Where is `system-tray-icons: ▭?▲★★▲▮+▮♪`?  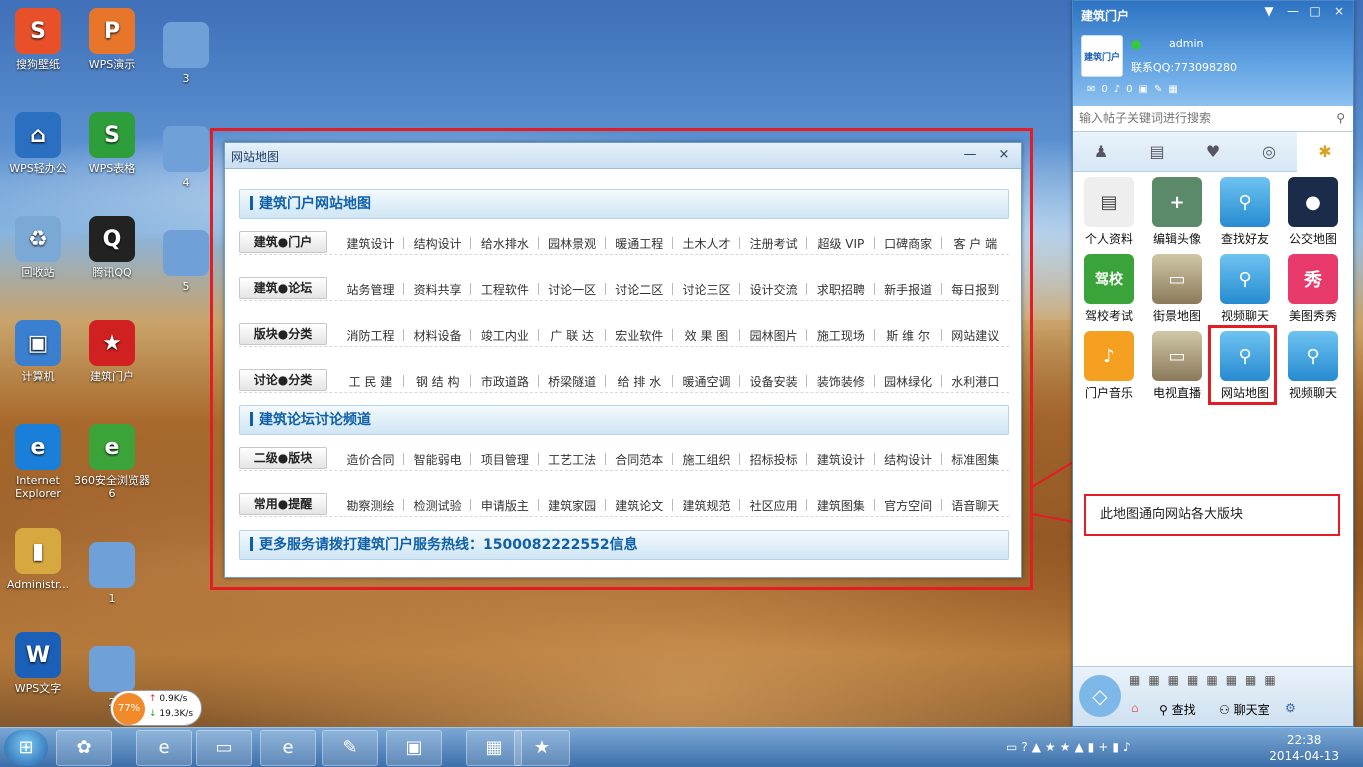 system-tray-icons: ▭?▲★★▲▮+▮♪ is located at coordinates (1070, 747).